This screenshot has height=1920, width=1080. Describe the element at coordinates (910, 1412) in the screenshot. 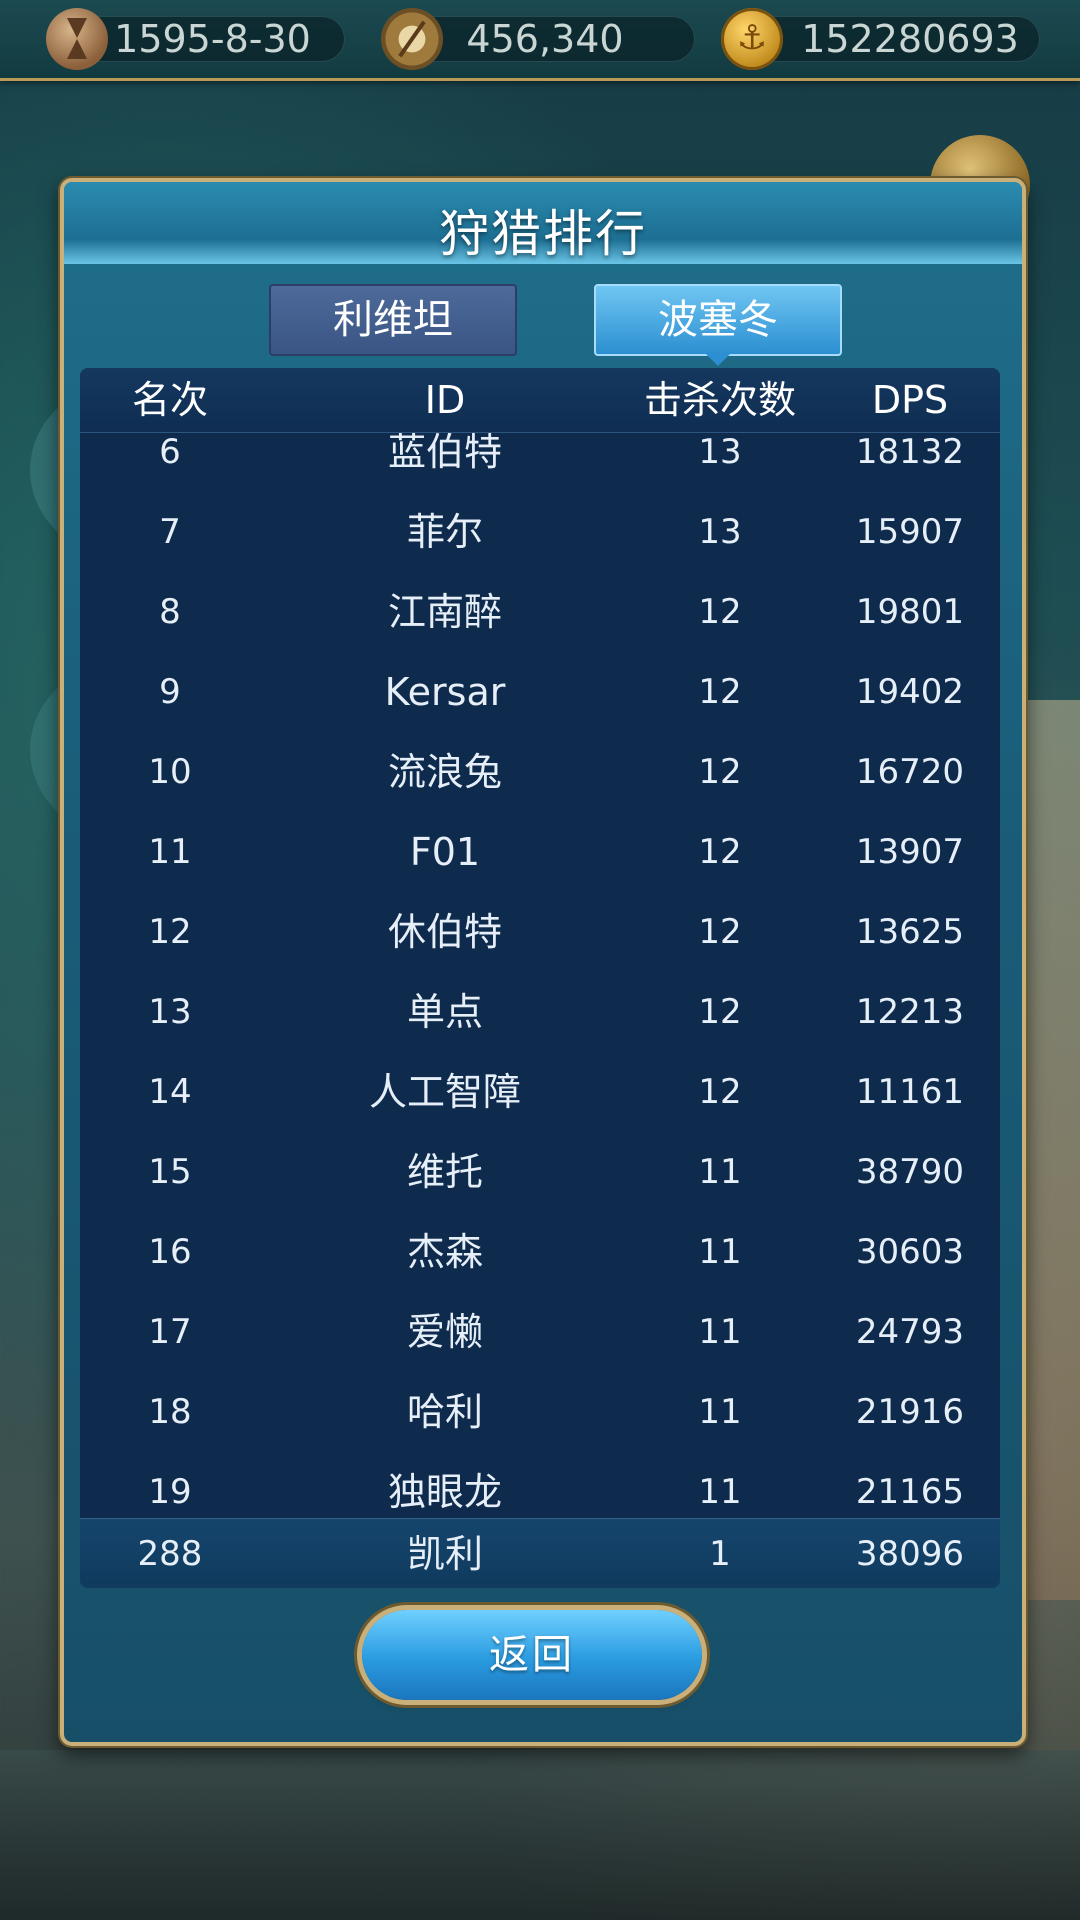

I see `row-dps: 21916` at that location.